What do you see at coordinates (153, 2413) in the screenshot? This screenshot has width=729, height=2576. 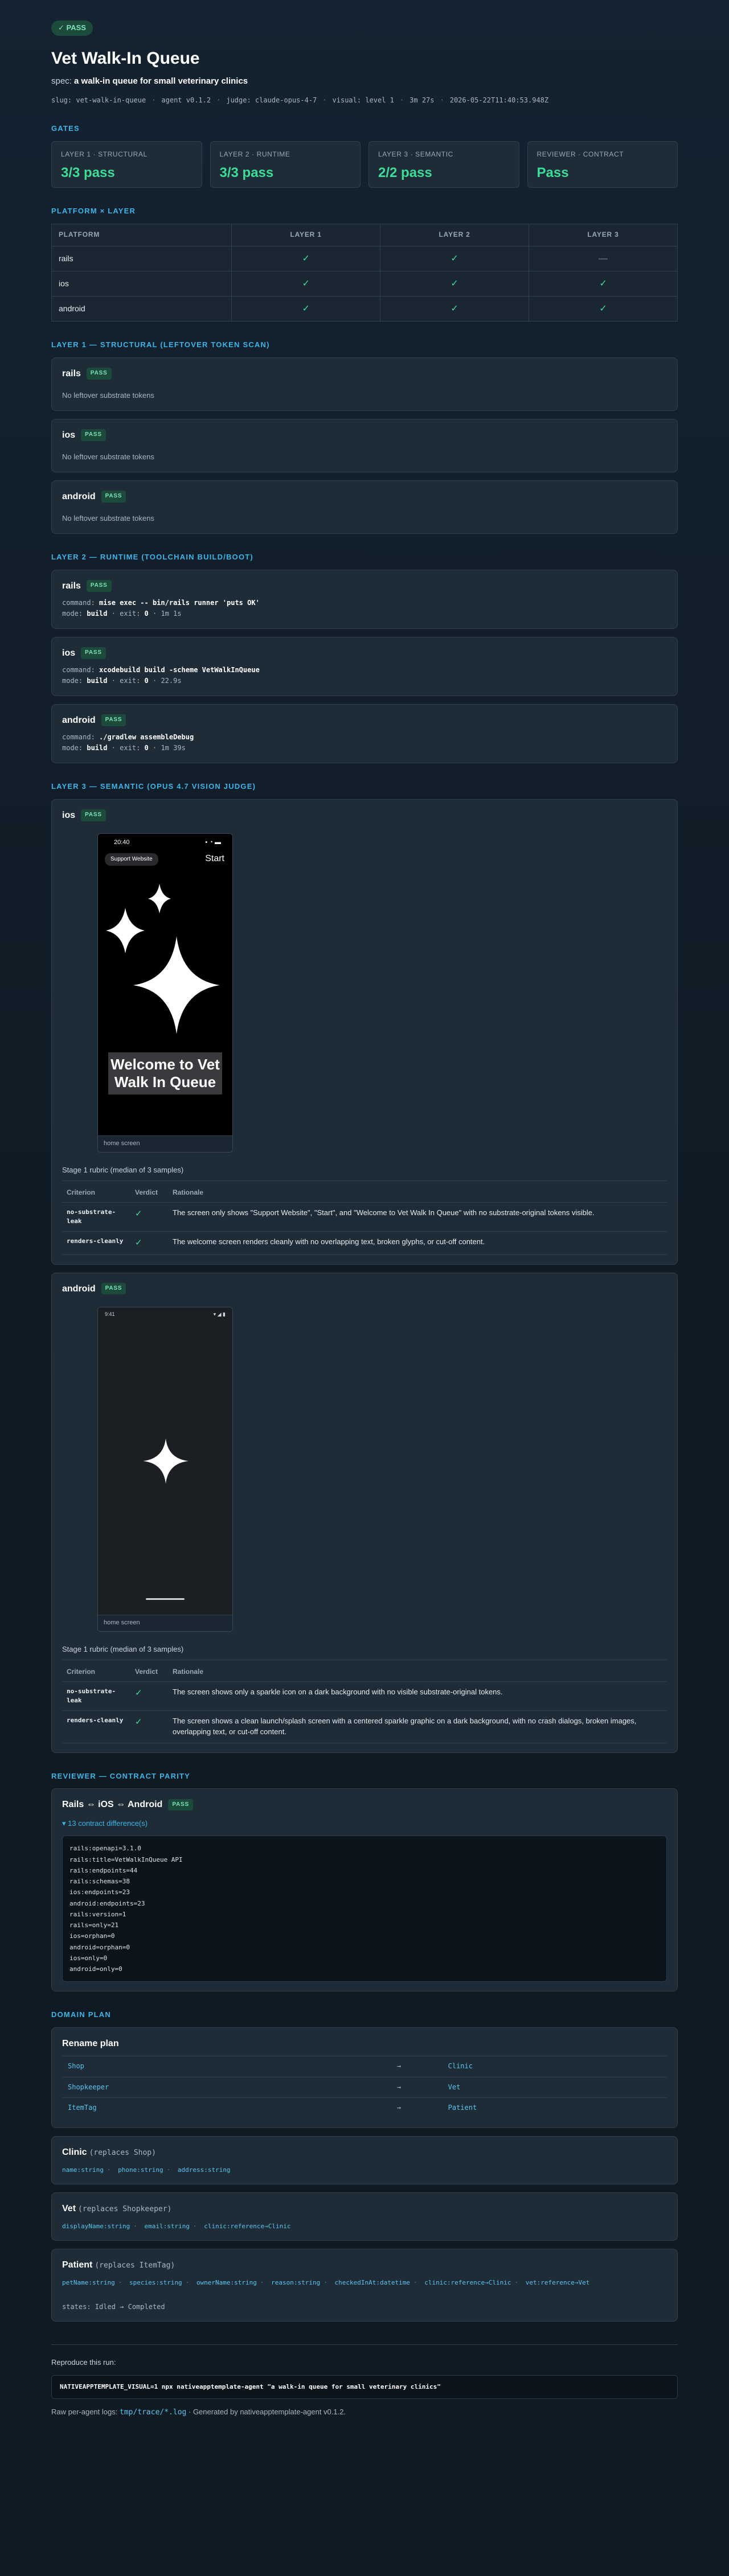 I see `raw-logs-link: tmp/trace/*.log` at bounding box center [153, 2413].